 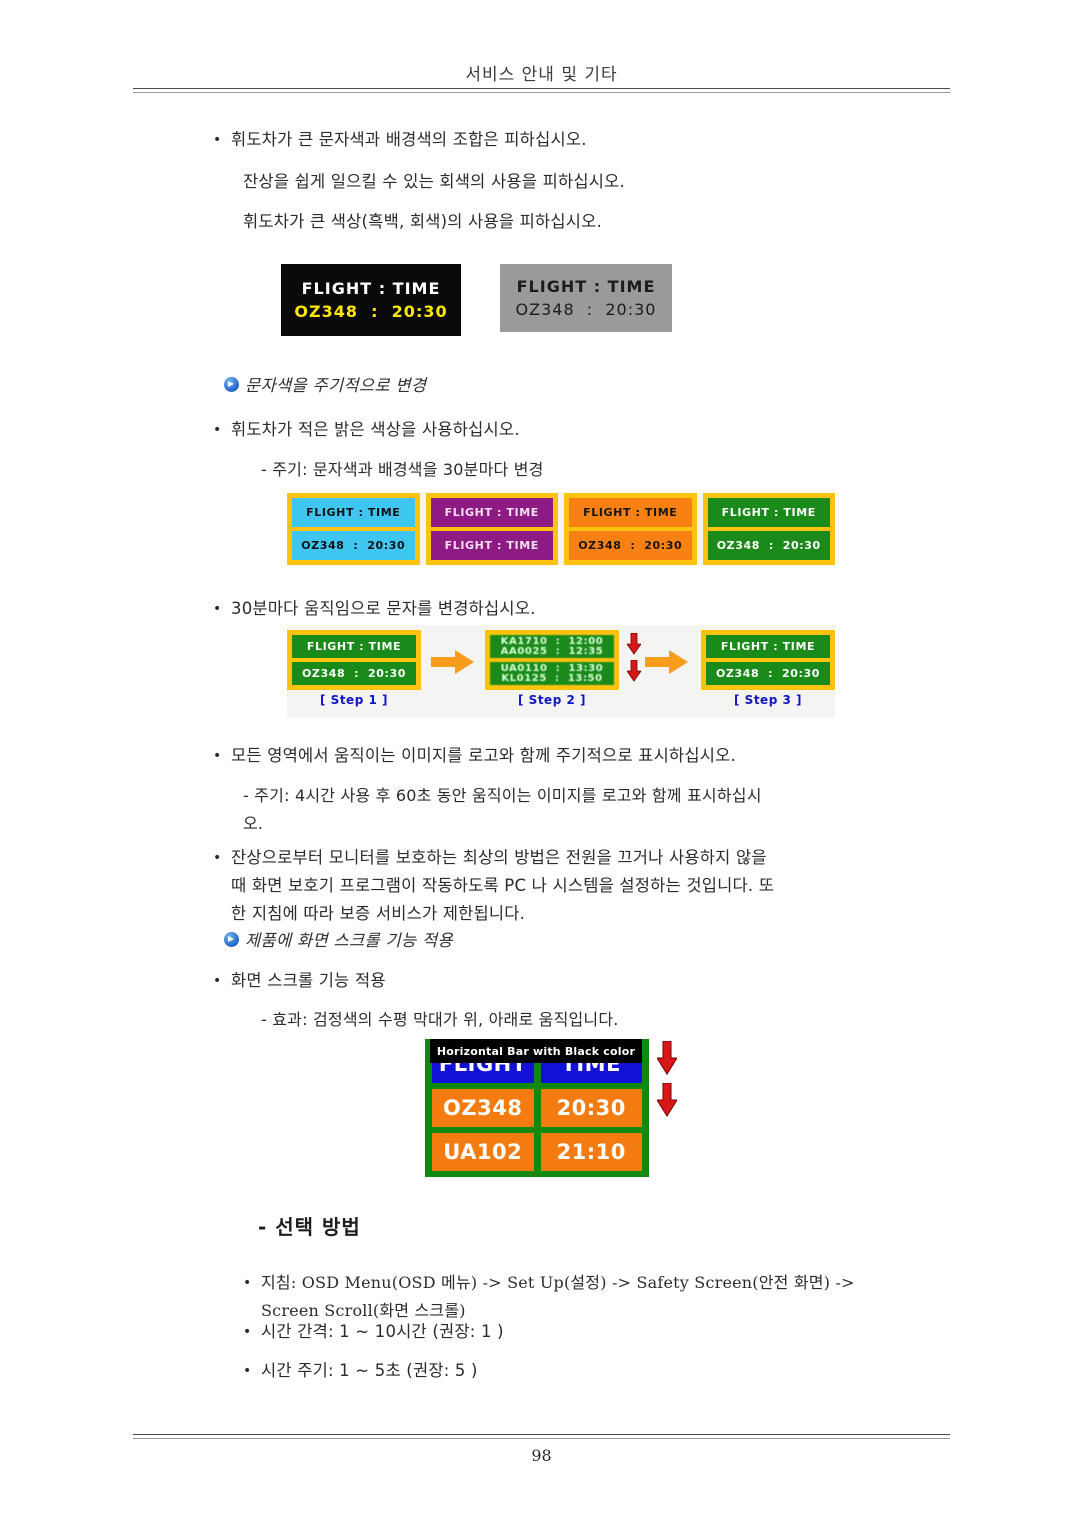 What do you see at coordinates (383, 608) in the screenshot?
I see `bullet-item-3-text: 30분마다 움직임으로 문자를 변경하십시오.` at bounding box center [383, 608].